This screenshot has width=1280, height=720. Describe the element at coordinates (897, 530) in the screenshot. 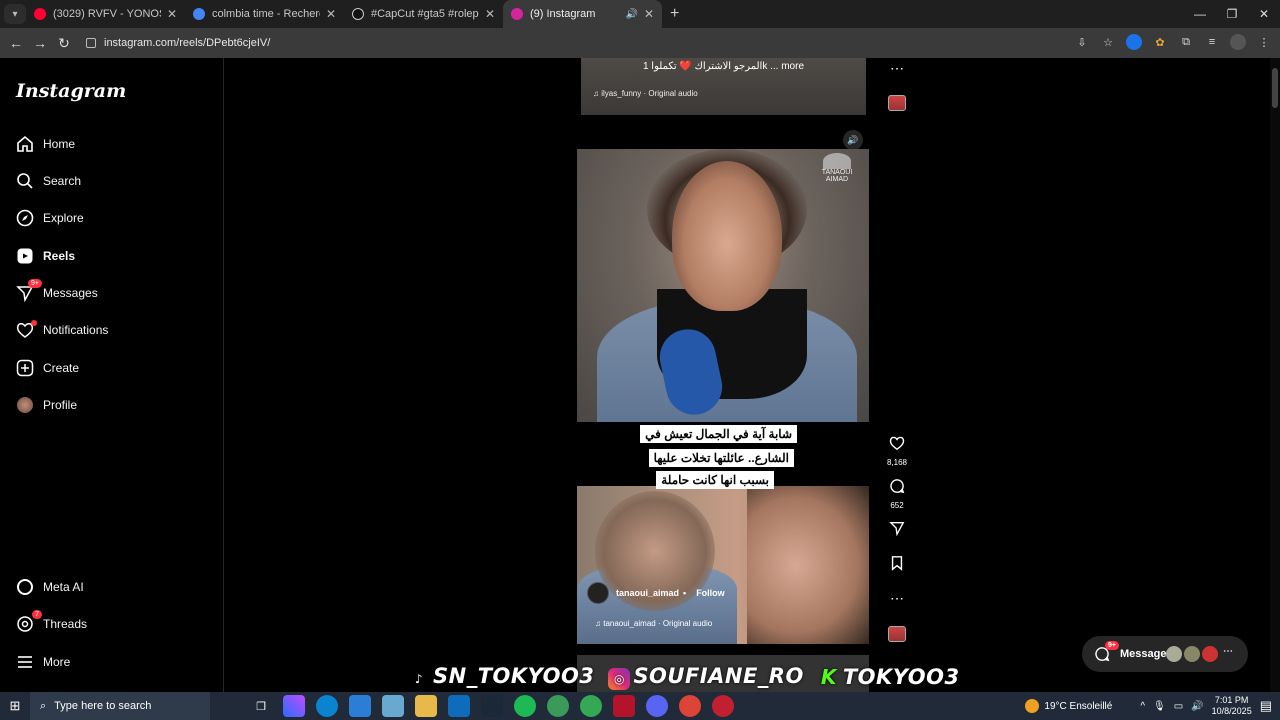

I see `share-button` at that location.